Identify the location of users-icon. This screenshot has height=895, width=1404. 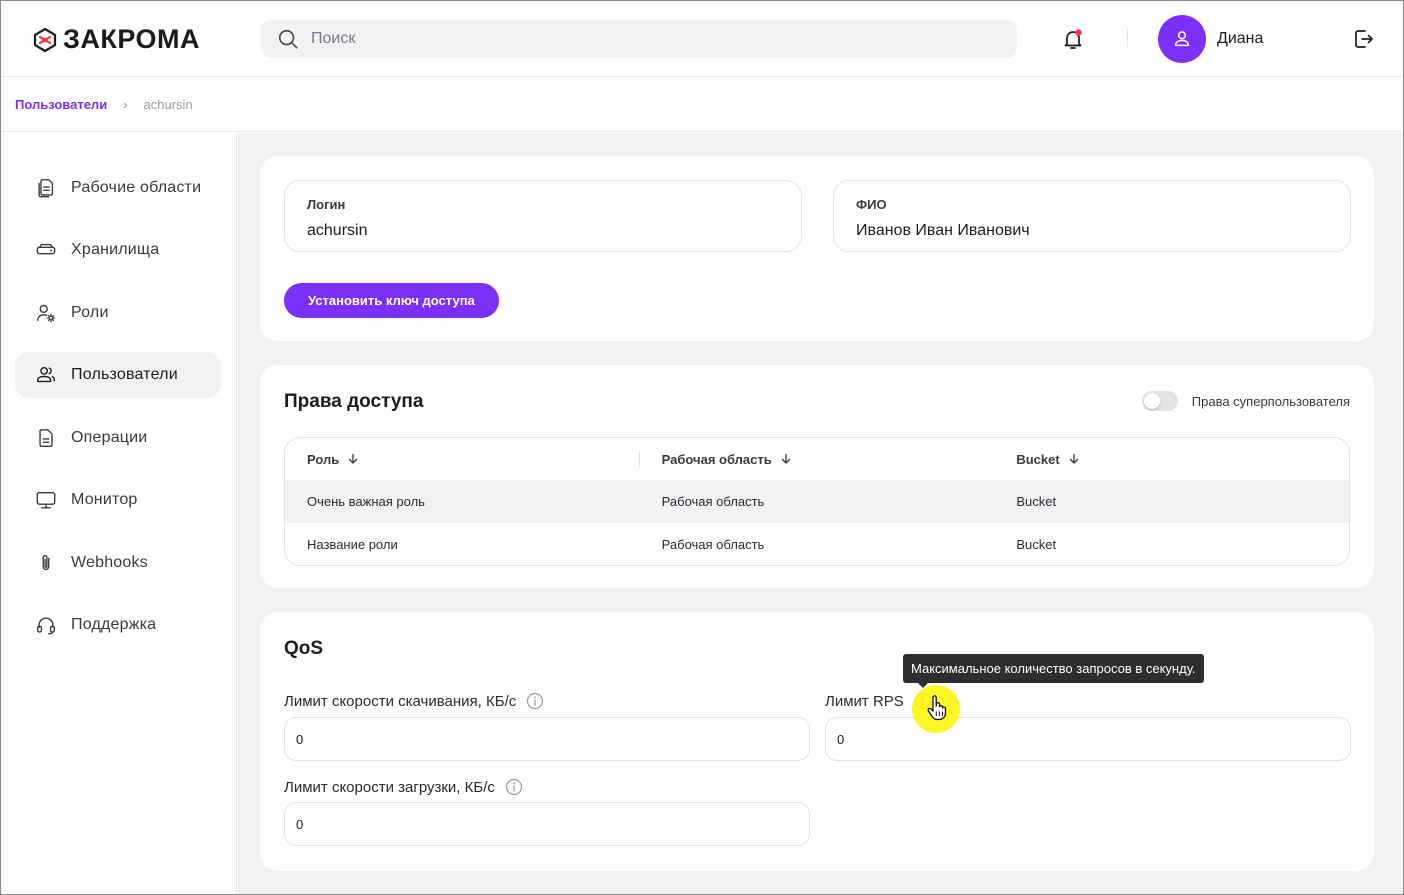
(46, 374).